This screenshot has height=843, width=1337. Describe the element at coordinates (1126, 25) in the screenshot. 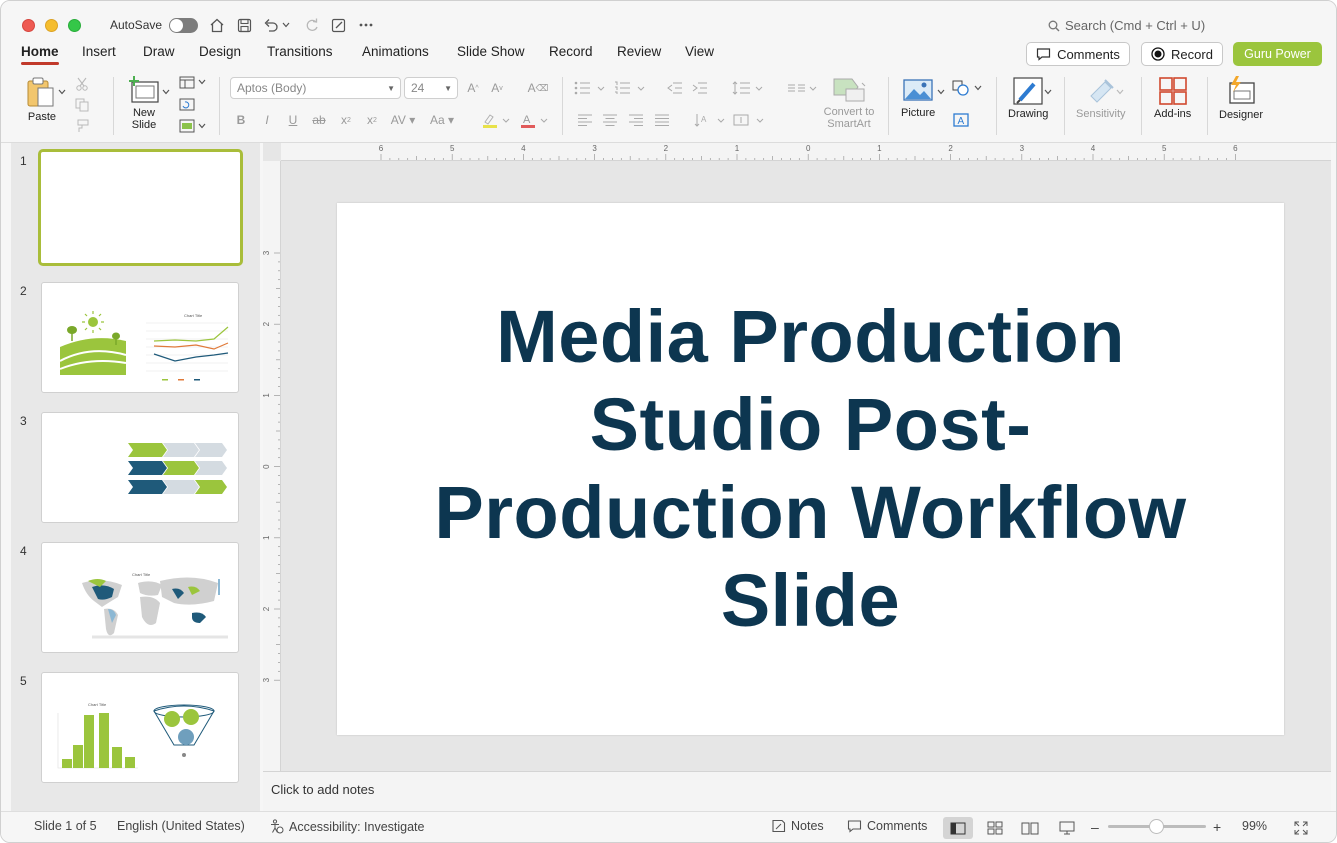

I see `search-box: Search (Cmd + Ctrl + U)` at that location.